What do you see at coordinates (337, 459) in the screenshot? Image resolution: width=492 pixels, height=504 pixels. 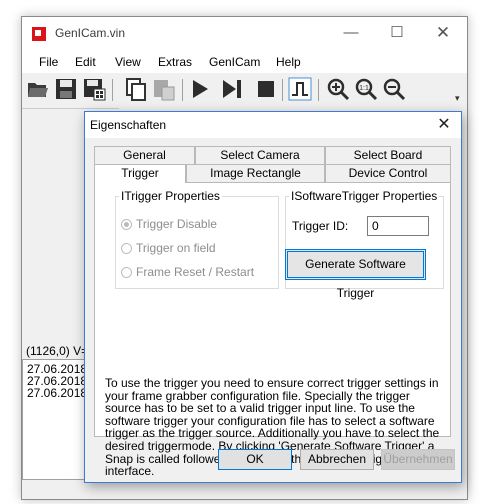 I see `cancel-button: Abbrechen` at bounding box center [337, 459].